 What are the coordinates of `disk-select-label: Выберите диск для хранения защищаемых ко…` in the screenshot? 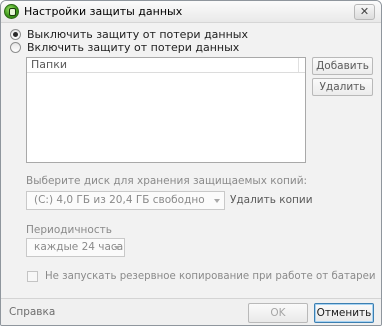 It's located at (167, 181).